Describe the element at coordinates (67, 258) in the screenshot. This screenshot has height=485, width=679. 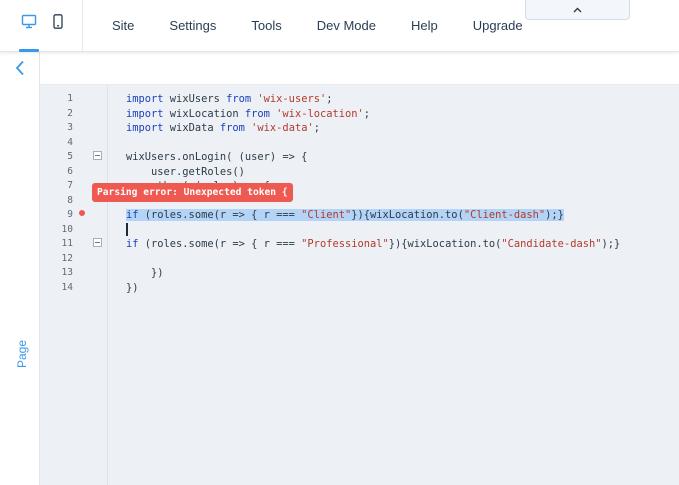
I see `line-number: 12` at that location.